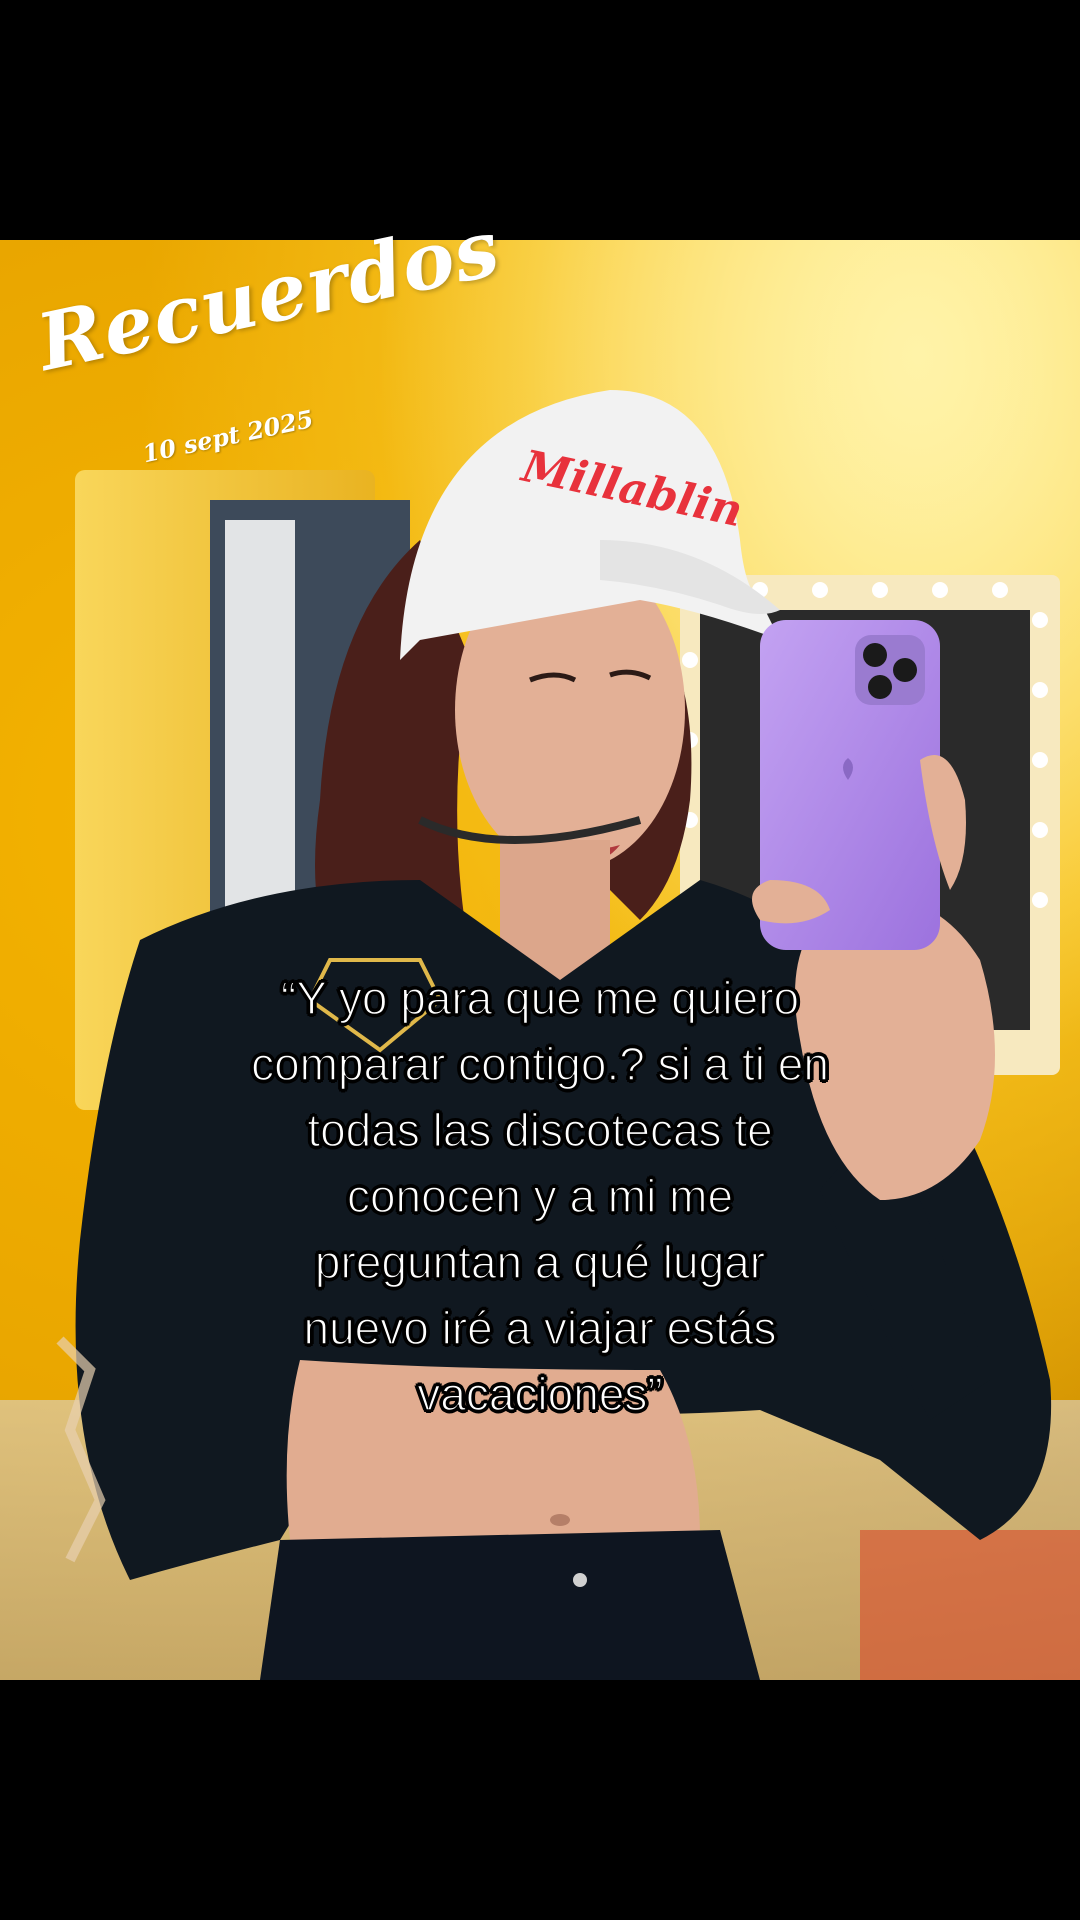 This screenshot has height=1920, width=1080. I want to click on navel, so click(560, 1520).